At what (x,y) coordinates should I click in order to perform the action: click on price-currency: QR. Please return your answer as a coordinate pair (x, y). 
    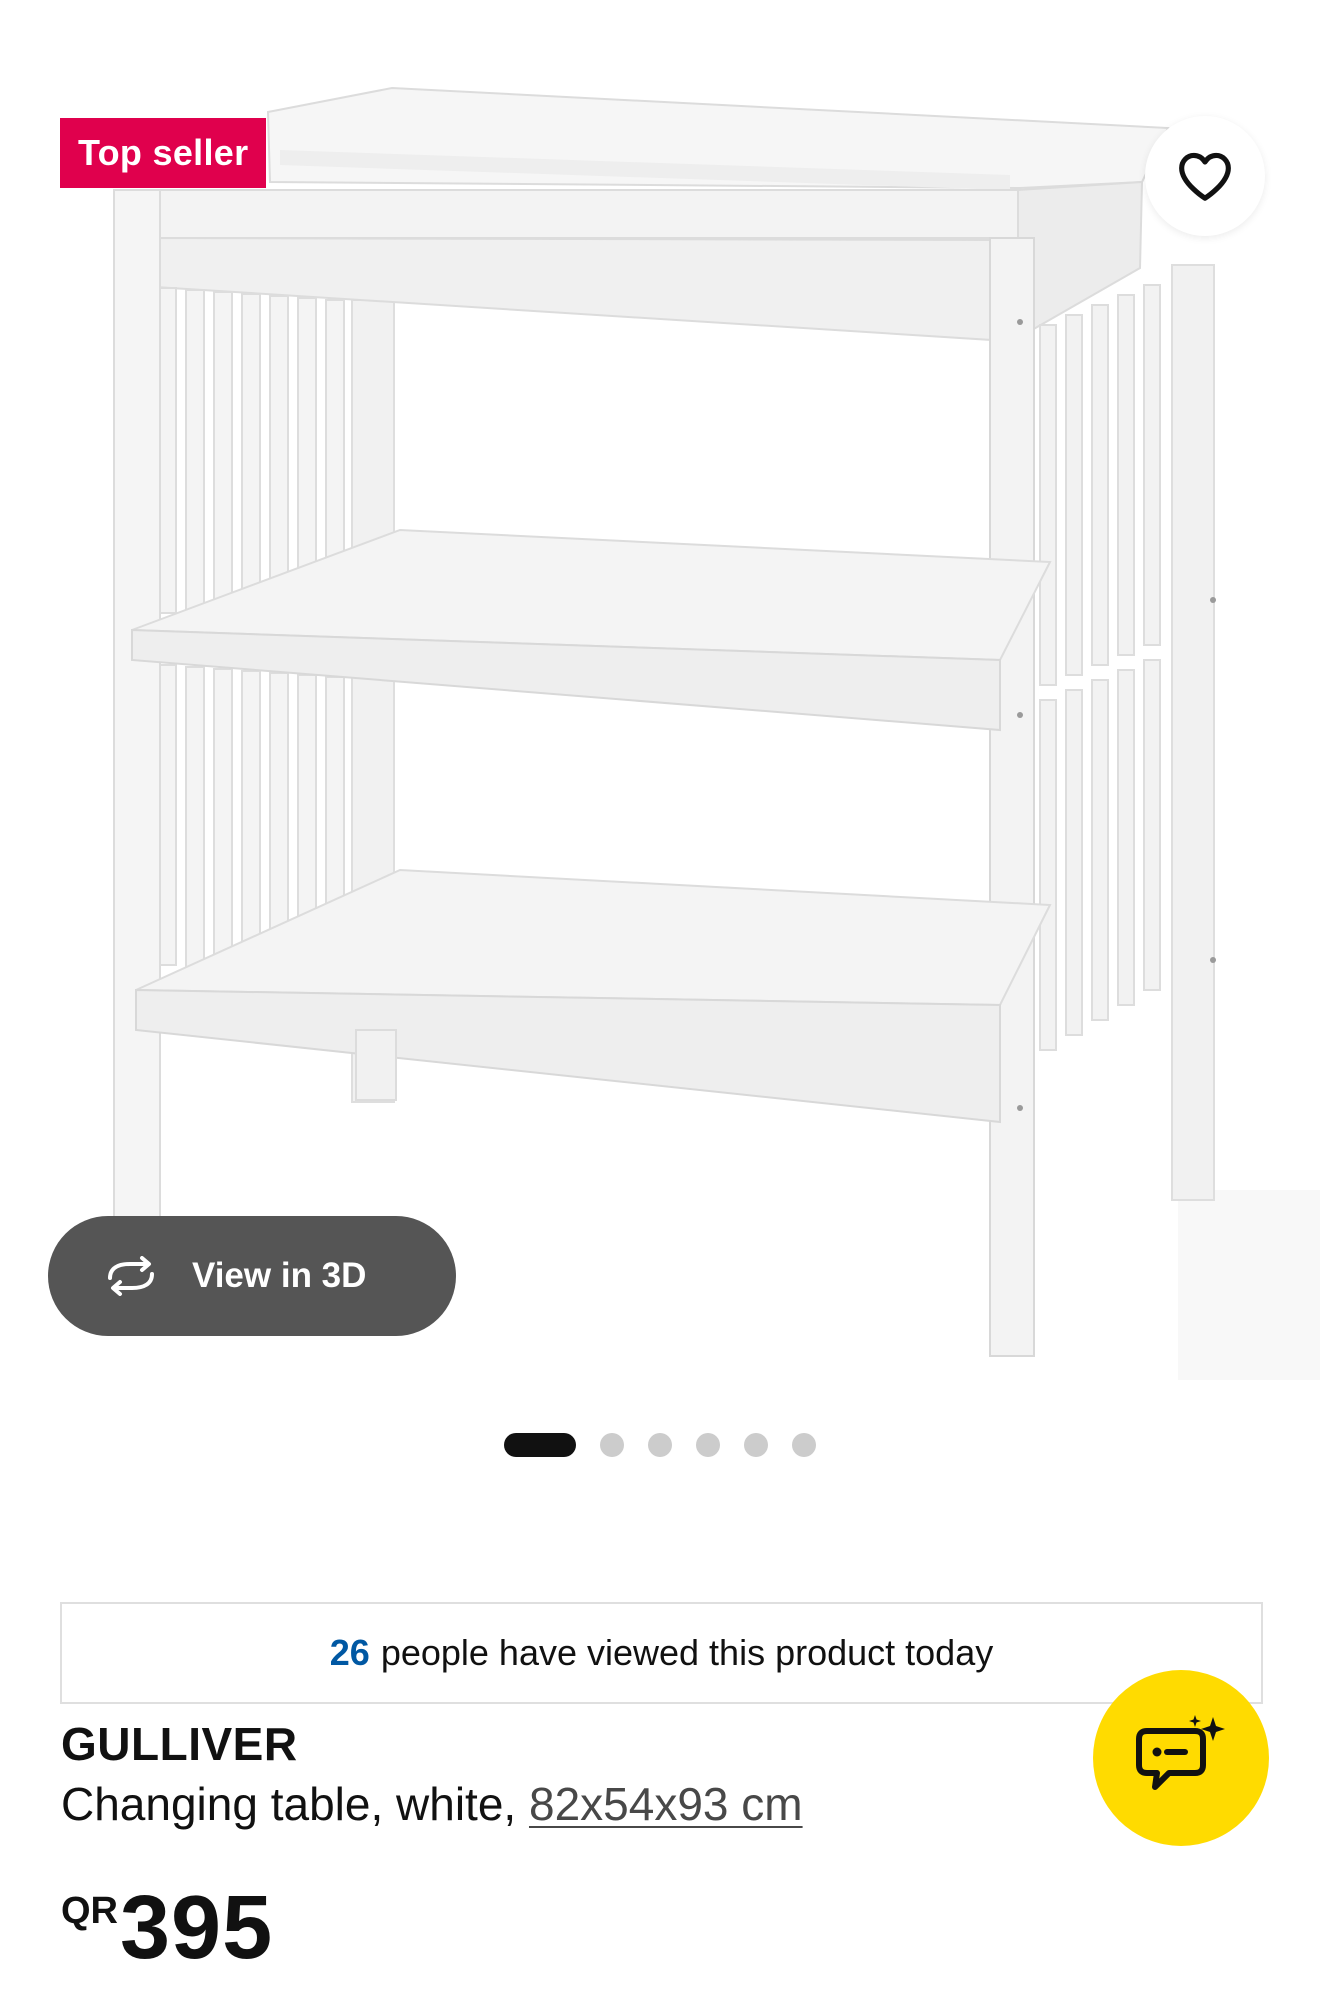
    Looking at the image, I should click on (89, 1911).